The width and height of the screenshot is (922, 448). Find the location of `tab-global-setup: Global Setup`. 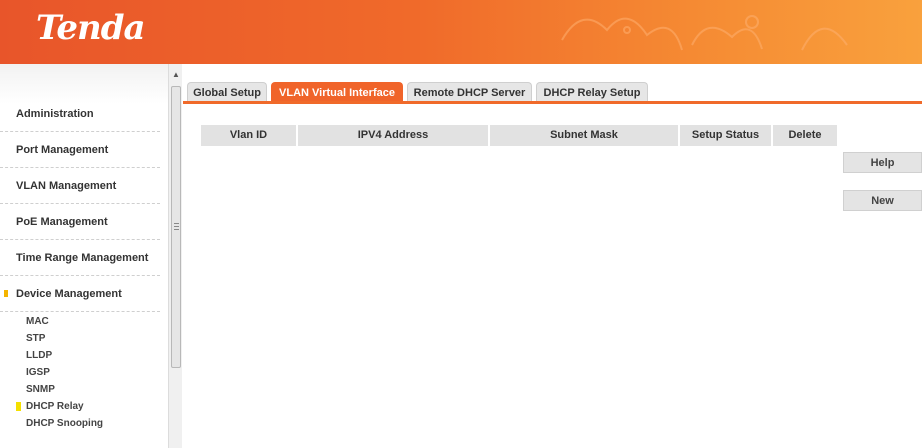

tab-global-setup: Global Setup is located at coordinates (227, 92).